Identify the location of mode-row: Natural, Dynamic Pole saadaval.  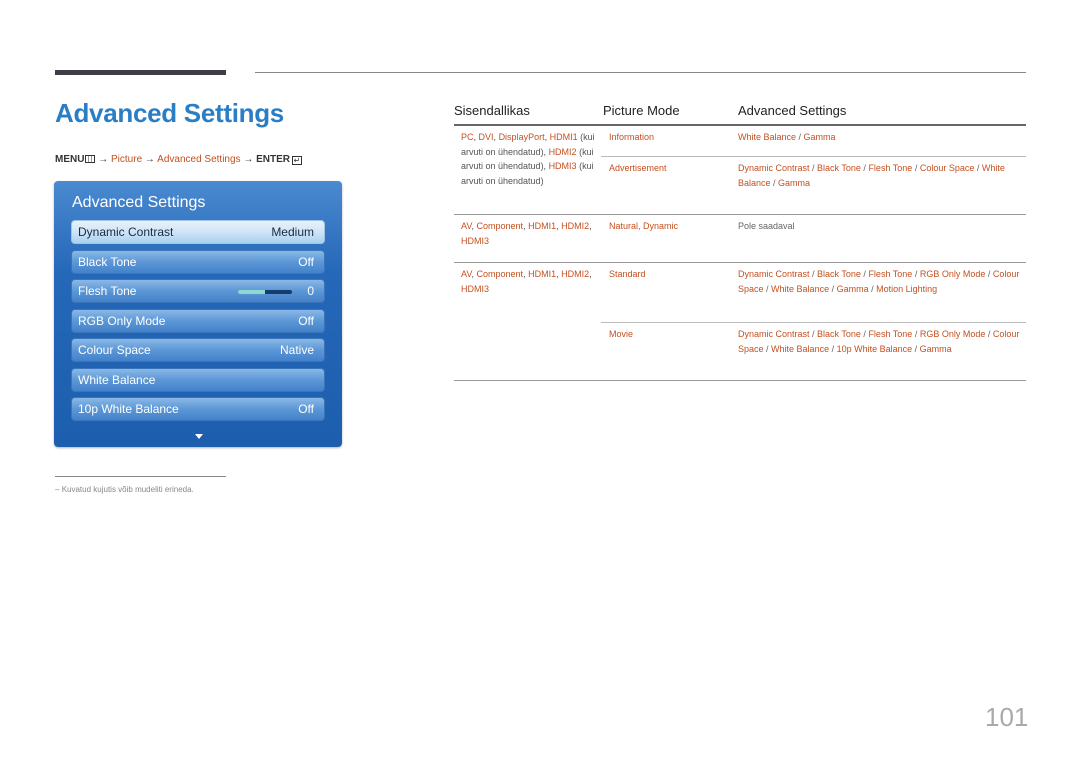
(813, 237).